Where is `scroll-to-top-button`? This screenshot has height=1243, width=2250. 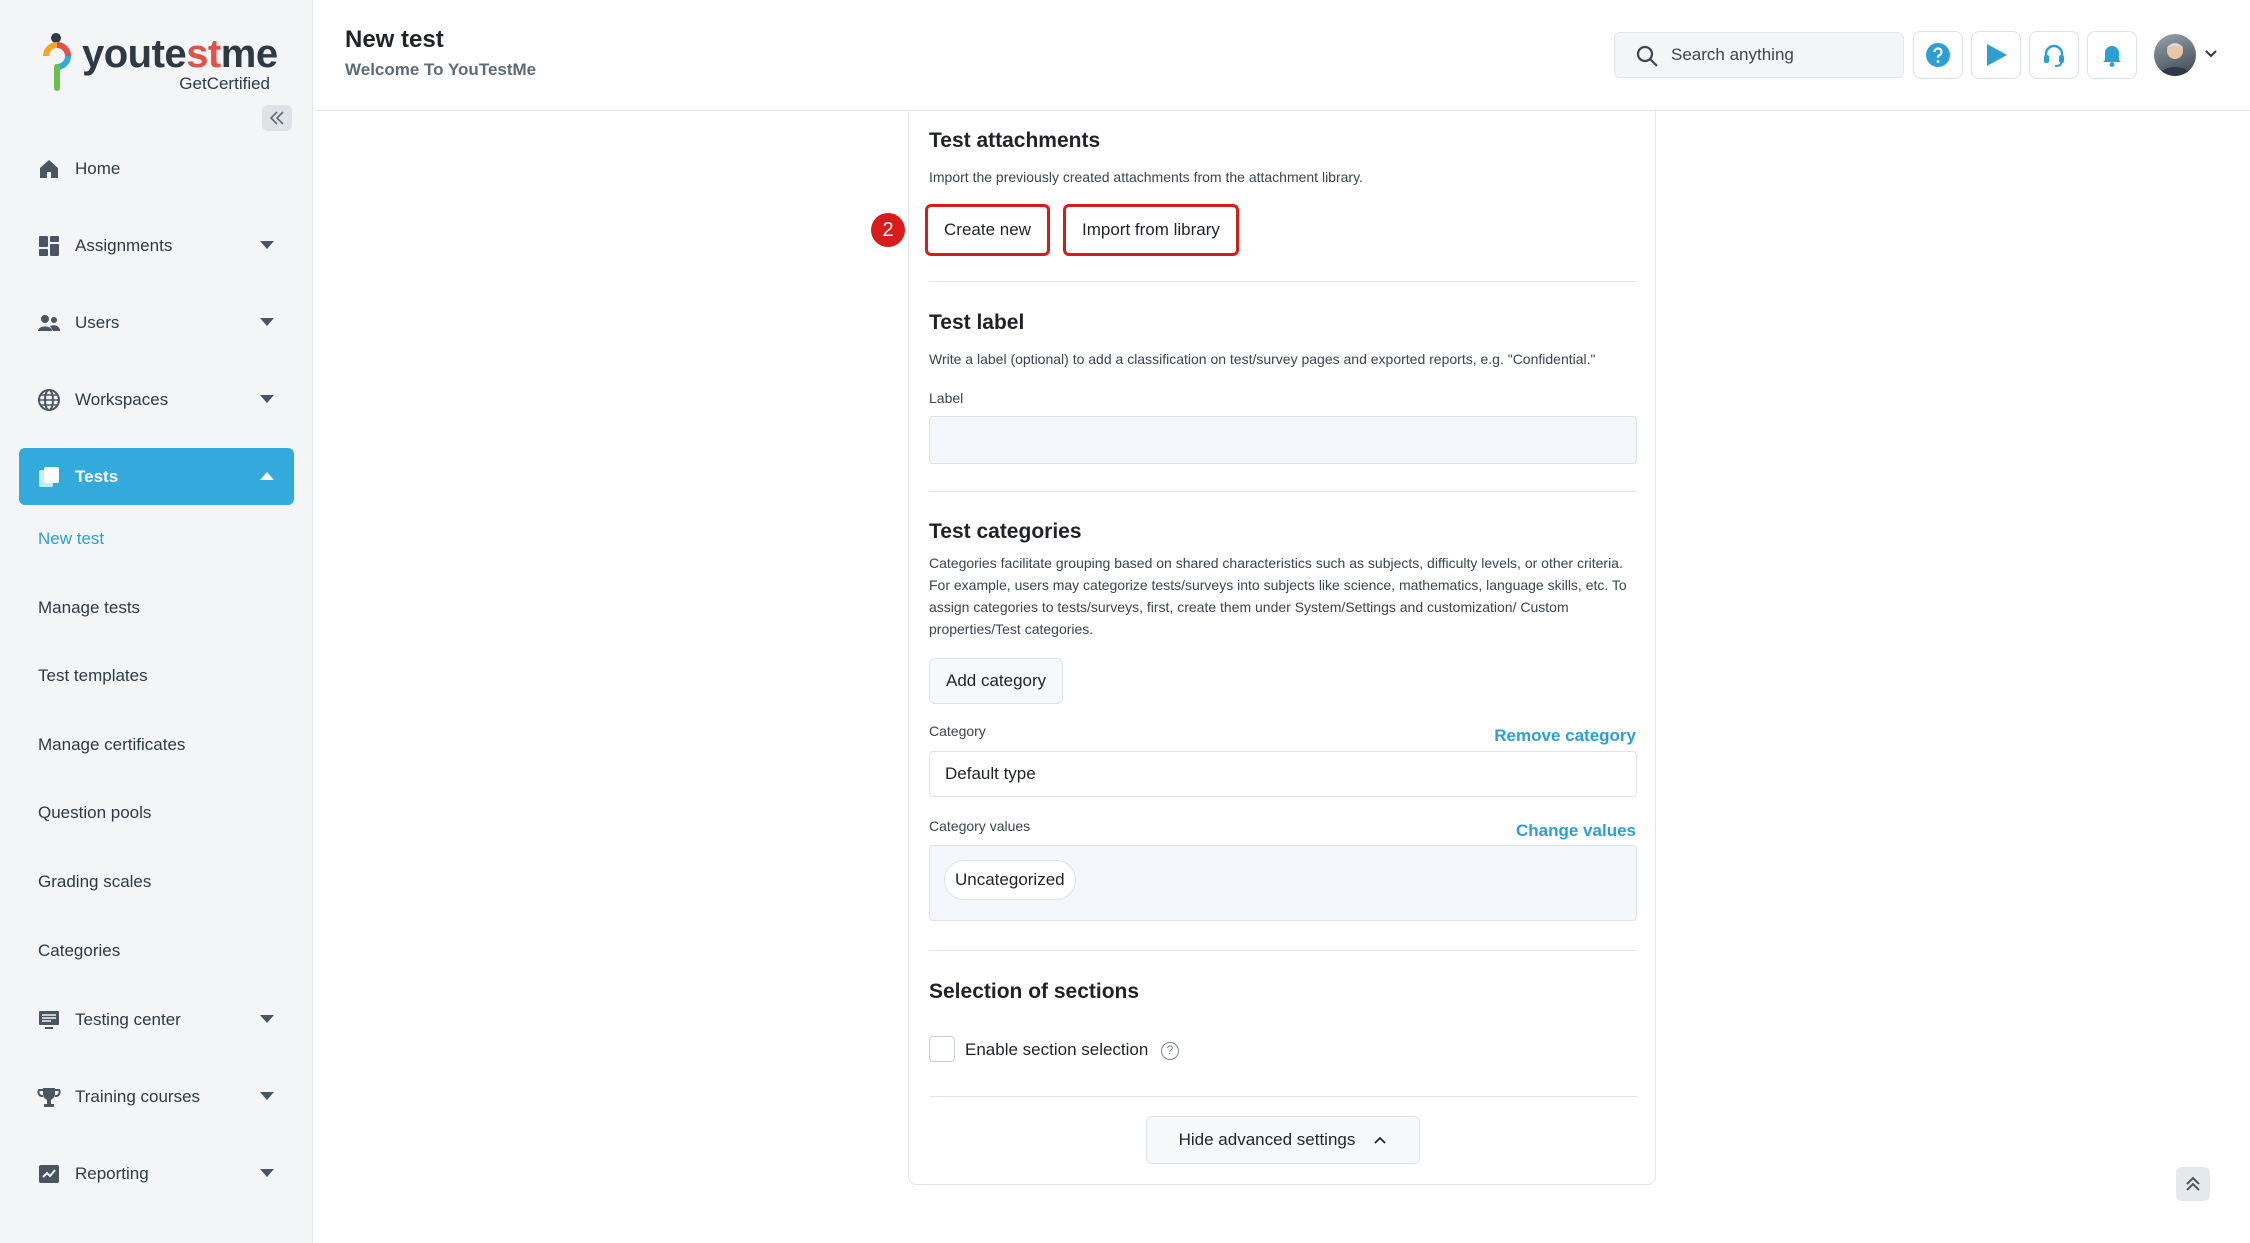 scroll-to-top-button is located at coordinates (2193, 1184).